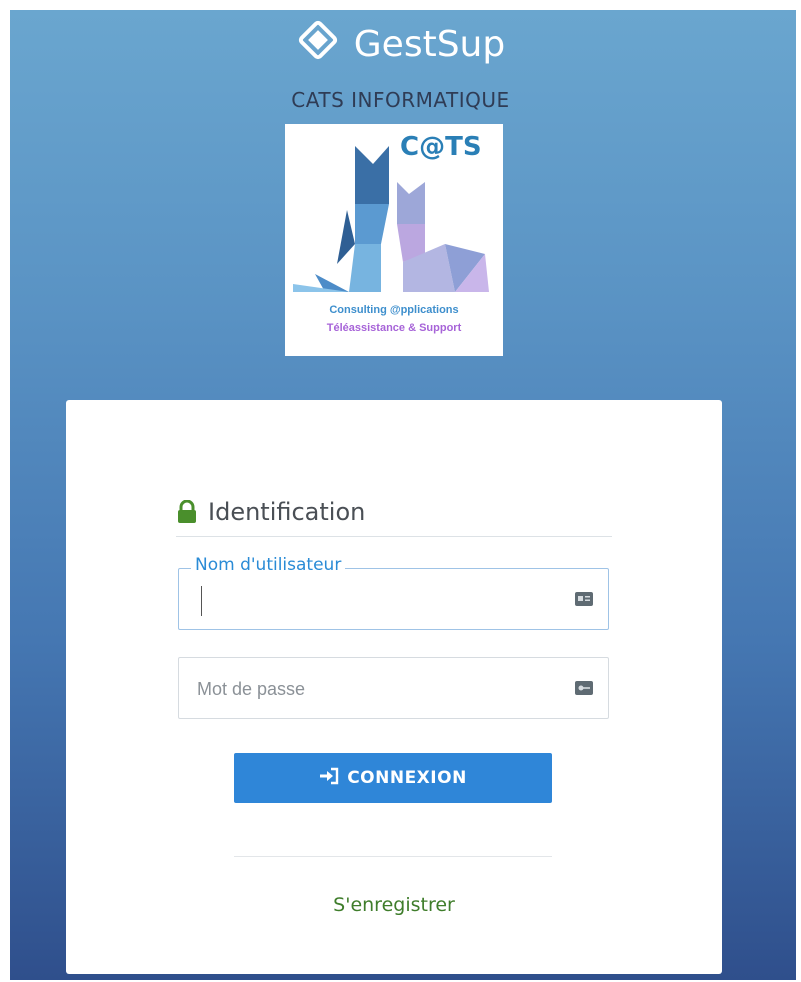  What do you see at coordinates (393, 856) in the screenshot?
I see `divider` at bounding box center [393, 856].